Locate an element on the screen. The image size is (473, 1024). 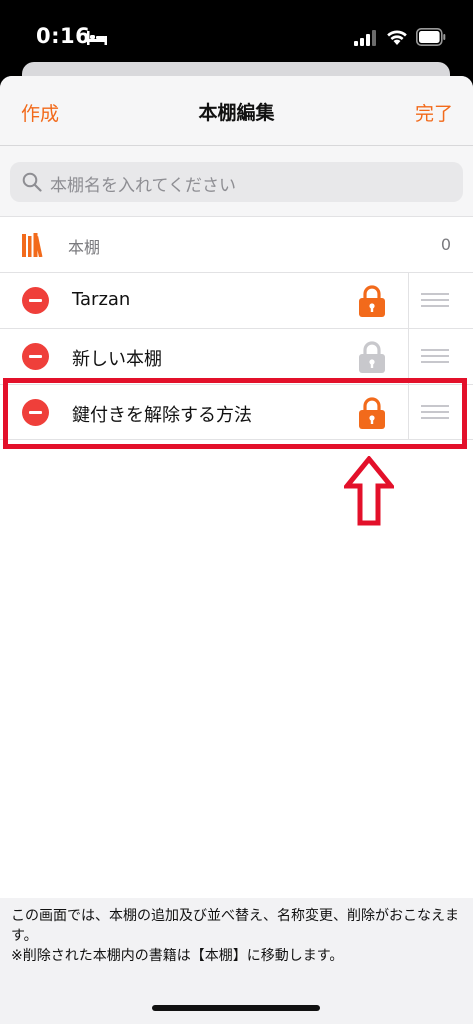
search-area: 本棚名を入れてください is located at coordinates (236, 181).